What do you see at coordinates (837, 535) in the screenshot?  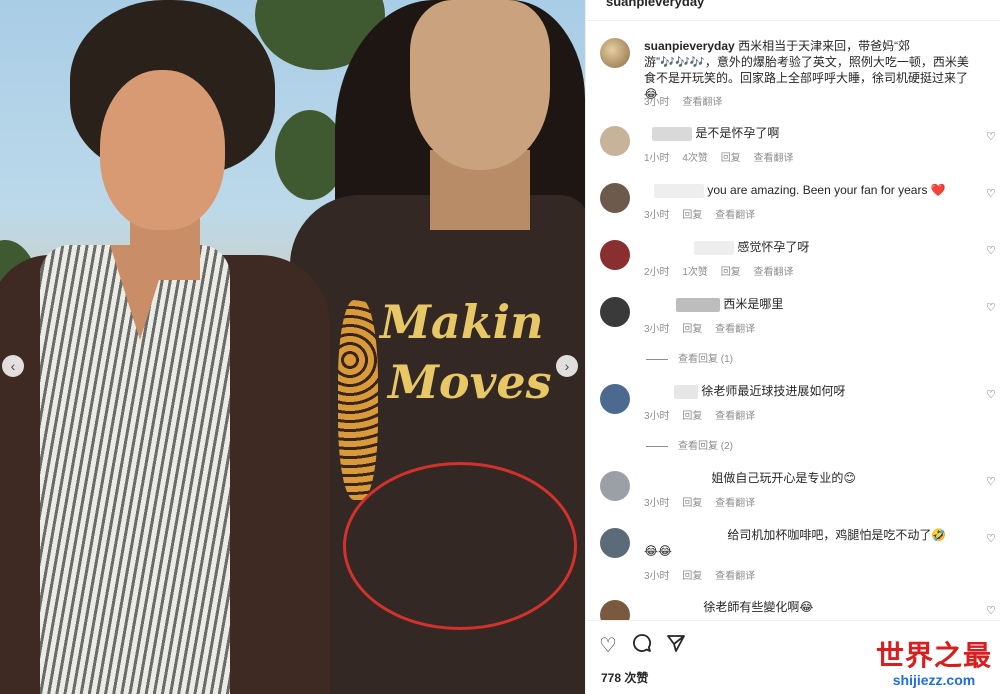 I see `comment-body: 给司机加杯咖啡吧，鸡腿怕是吃不动了🤣` at bounding box center [837, 535].